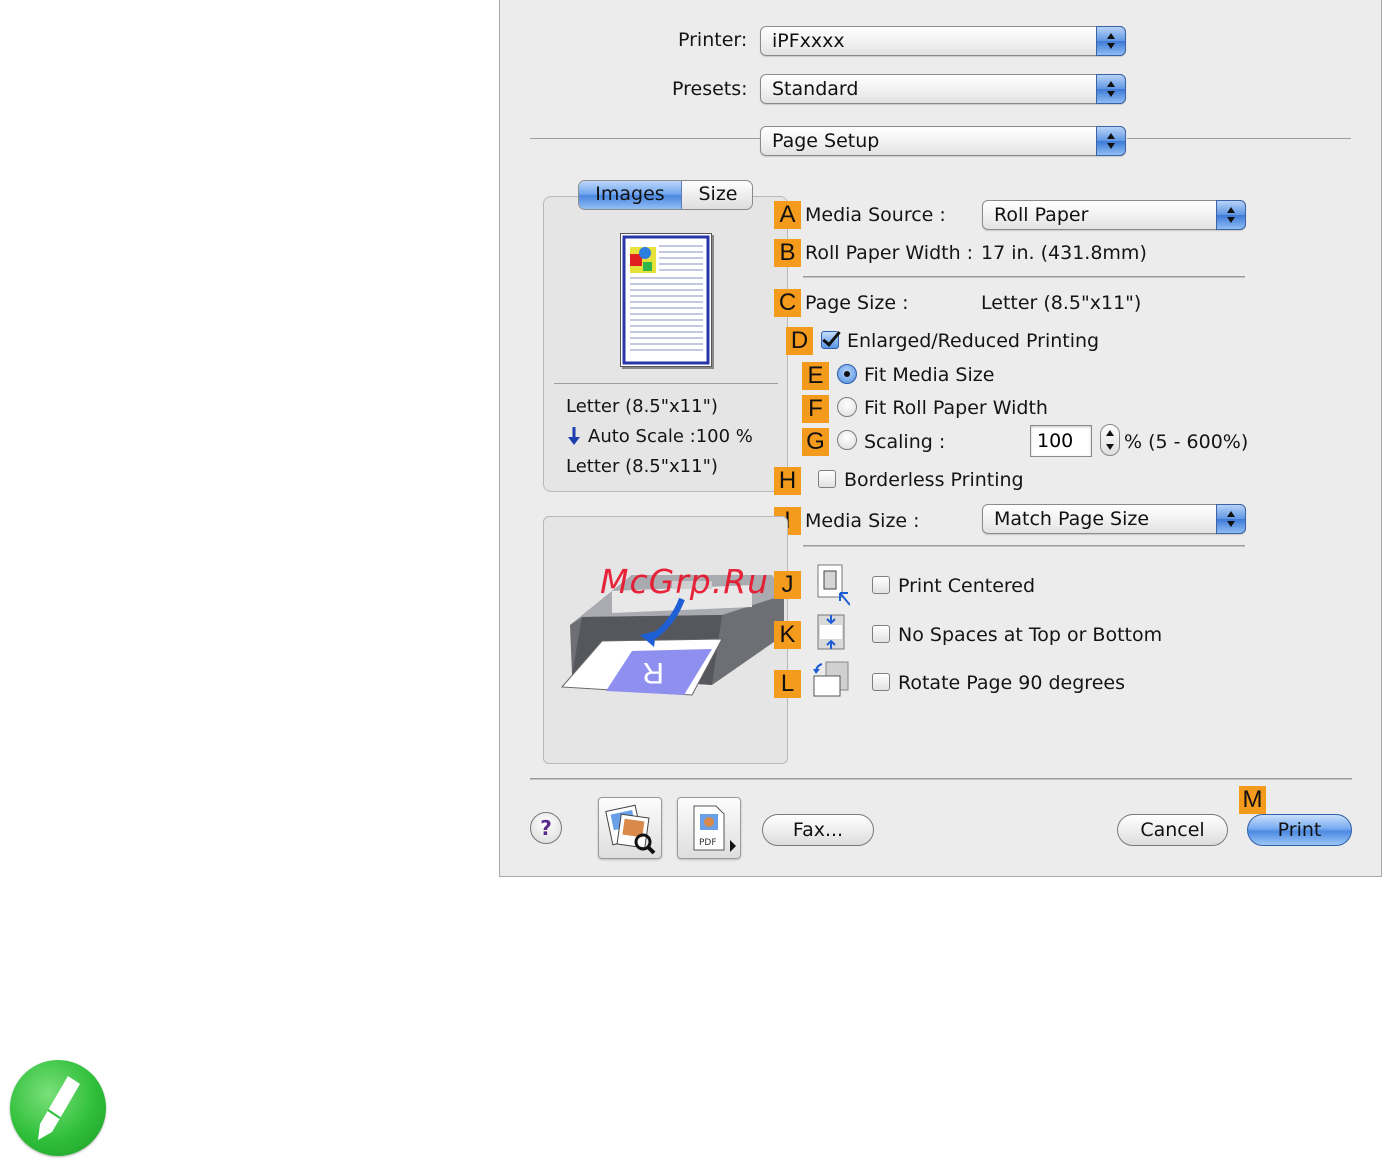 The width and height of the screenshot is (1384, 1162). What do you see at coordinates (889, 253) in the screenshot?
I see `roll-width-label: Roll Paper Width :` at bounding box center [889, 253].